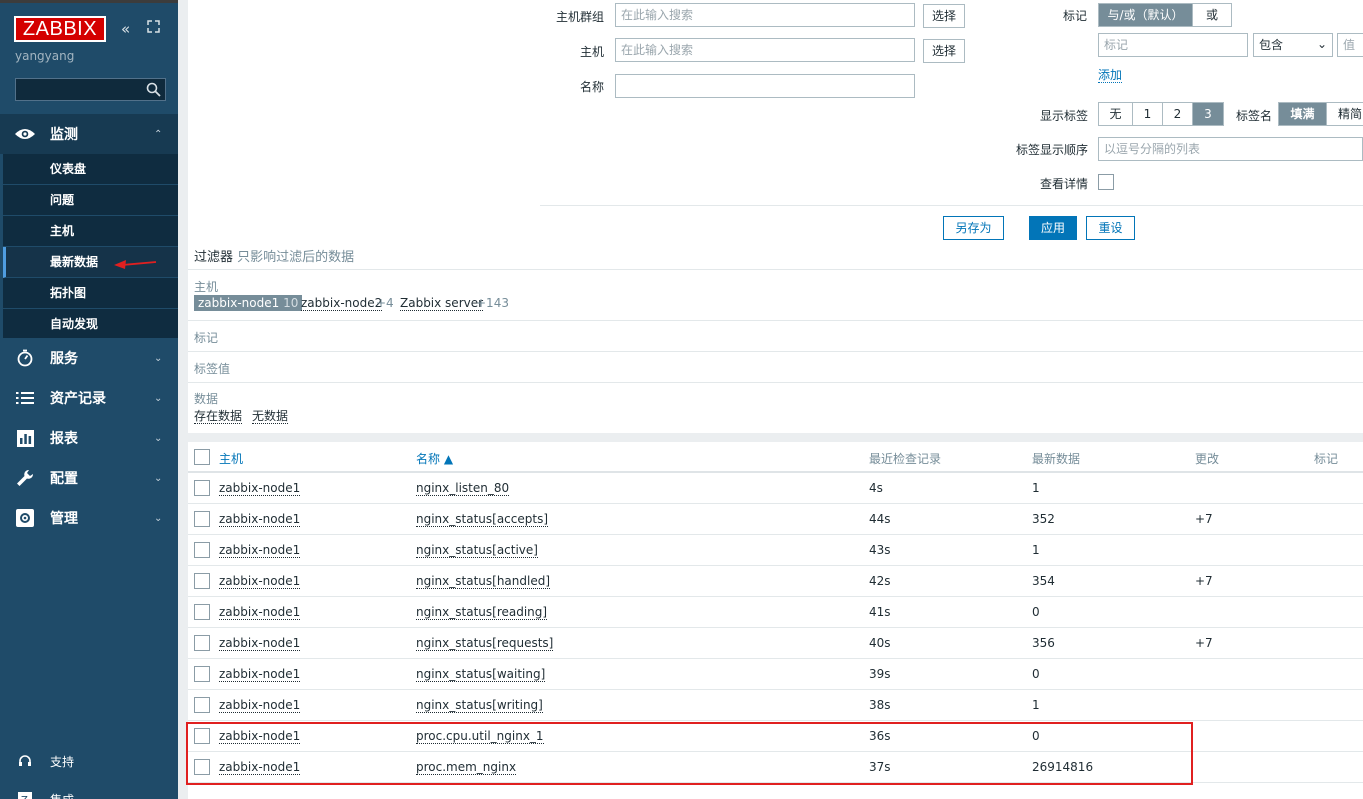 This screenshot has height=799, width=1363. Describe the element at coordinates (45, 56) in the screenshot. I see `username: yangyang` at that location.